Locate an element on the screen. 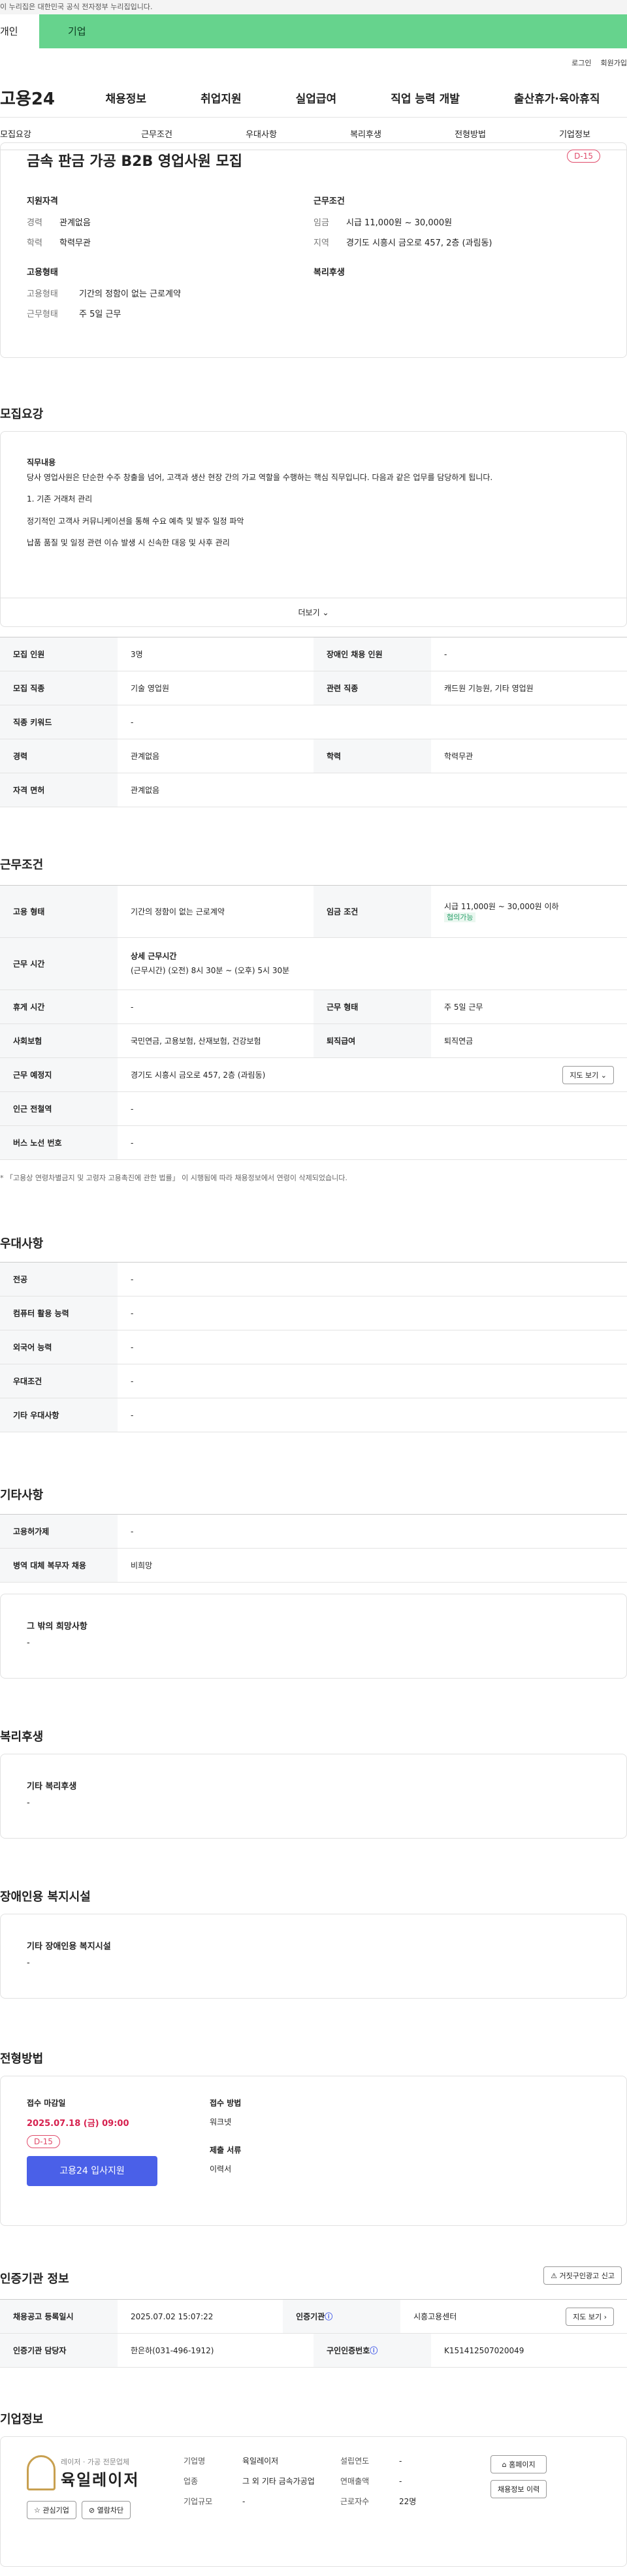  block-button: ⊘ 열람차단 is located at coordinates (106, 2510).